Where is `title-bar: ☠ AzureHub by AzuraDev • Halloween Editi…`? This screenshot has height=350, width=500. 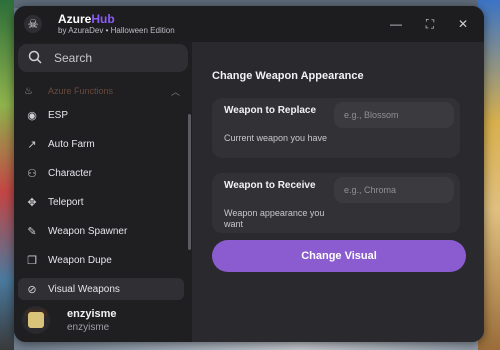 title-bar: ☠ AzureHub by AzuraDev • Halloween Editi… is located at coordinates (249, 24).